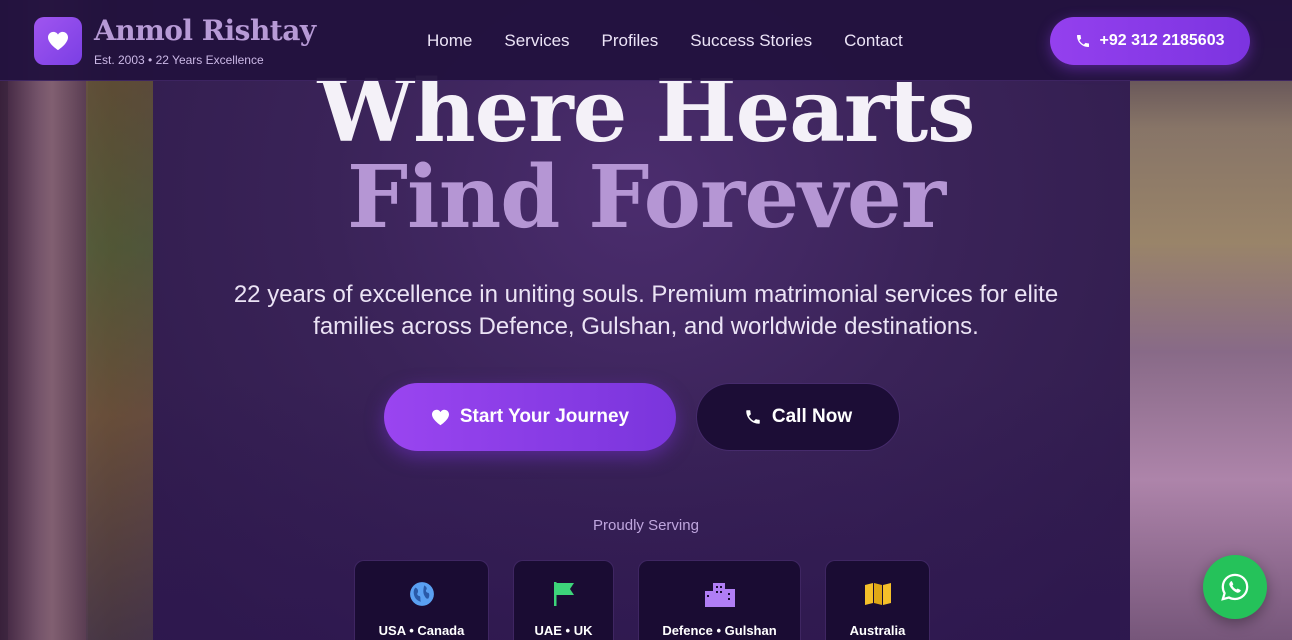 The height and width of the screenshot is (640, 1292). I want to click on globe-icon, so click(421, 594).